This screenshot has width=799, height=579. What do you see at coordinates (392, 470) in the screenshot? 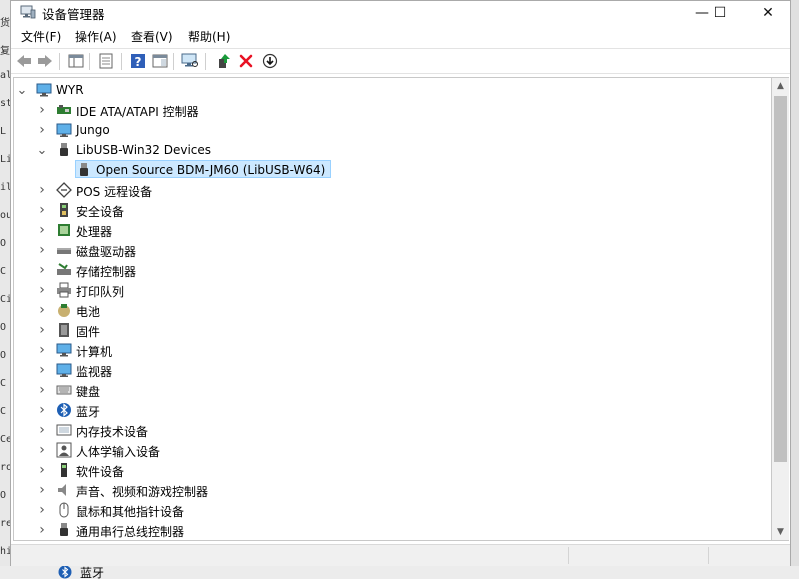
I see `tree-item-category-17: › 软件设备` at bounding box center [392, 470].